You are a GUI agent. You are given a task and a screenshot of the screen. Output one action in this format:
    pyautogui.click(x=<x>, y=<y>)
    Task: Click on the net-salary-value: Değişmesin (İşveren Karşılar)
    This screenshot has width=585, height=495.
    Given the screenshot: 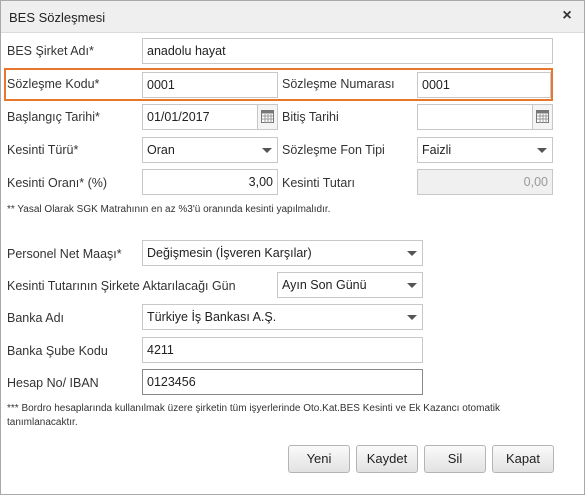 What is the action you would take?
    pyautogui.click(x=229, y=253)
    